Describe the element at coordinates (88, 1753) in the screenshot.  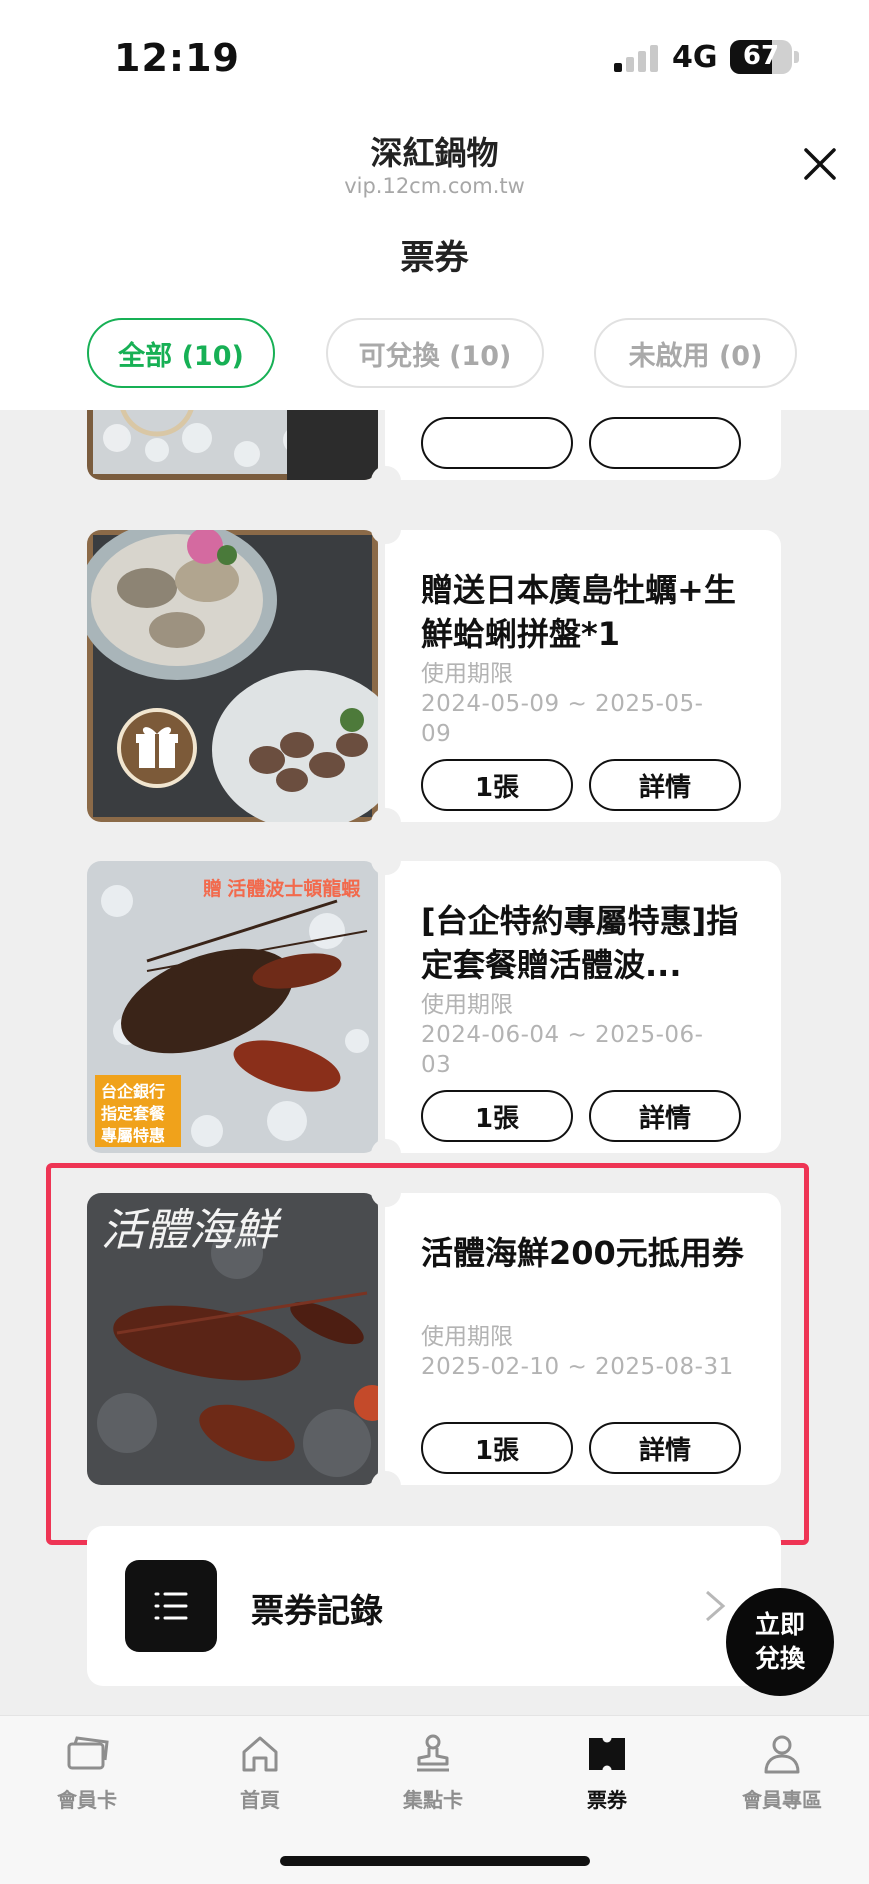
I see `member-card-icon` at that location.